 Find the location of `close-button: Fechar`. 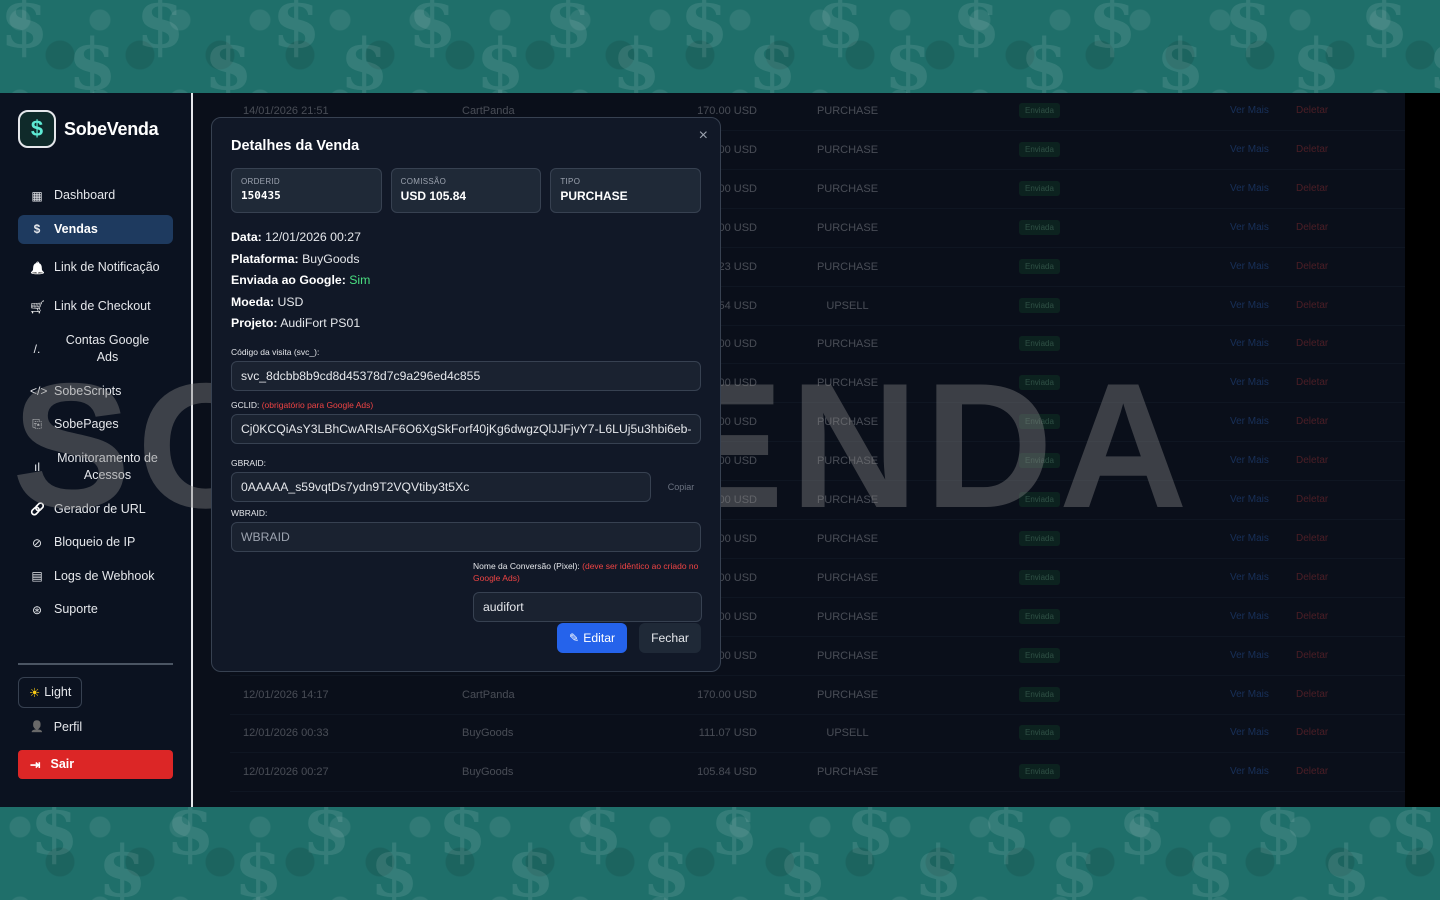

close-button: Fechar is located at coordinates (670, 638).